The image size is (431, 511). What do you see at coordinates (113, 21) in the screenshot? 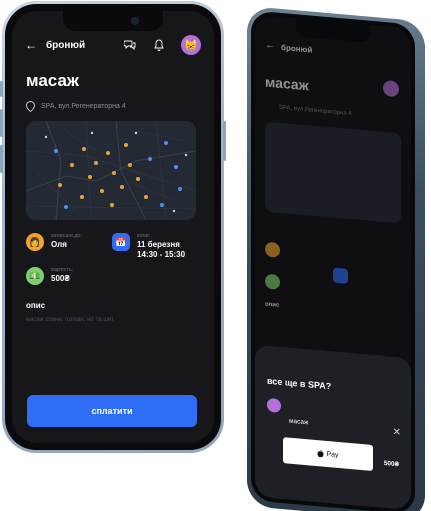
I see `phone-notch` at bounding box center [113, 21].